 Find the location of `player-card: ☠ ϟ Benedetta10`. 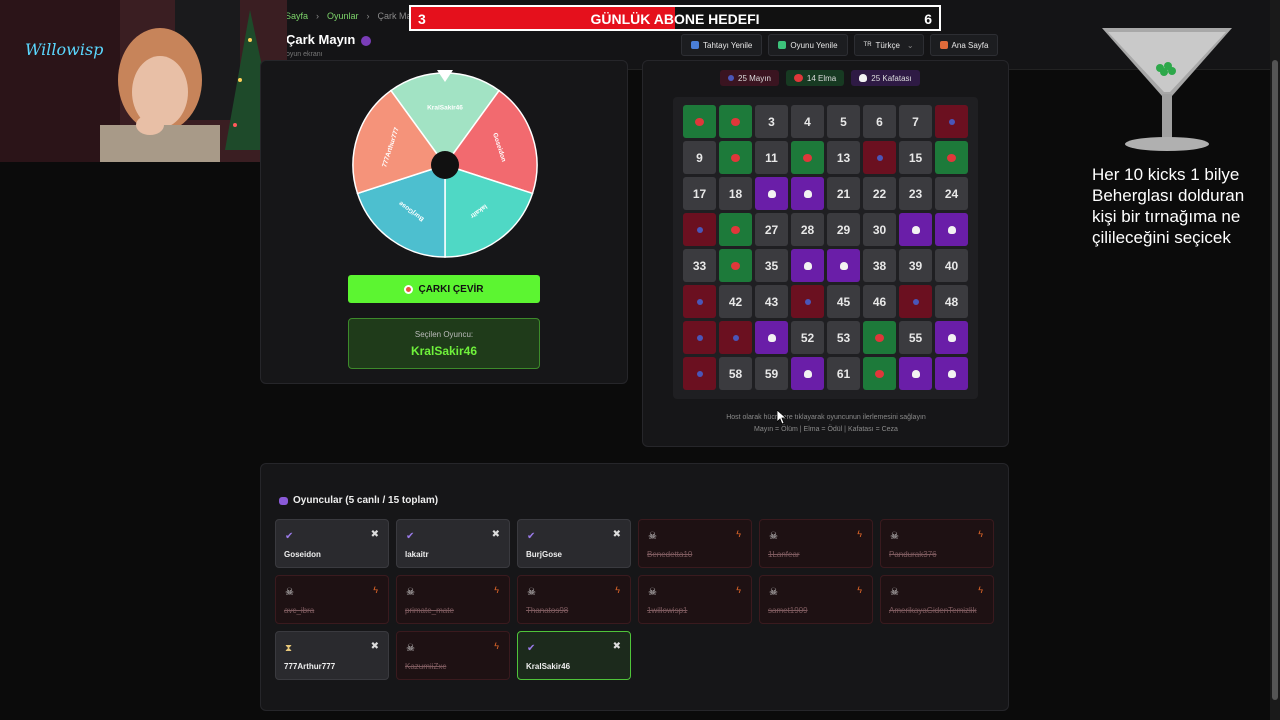

player-card: ☠ ϟ Benedetta10 is located at coordinates (695, 543).